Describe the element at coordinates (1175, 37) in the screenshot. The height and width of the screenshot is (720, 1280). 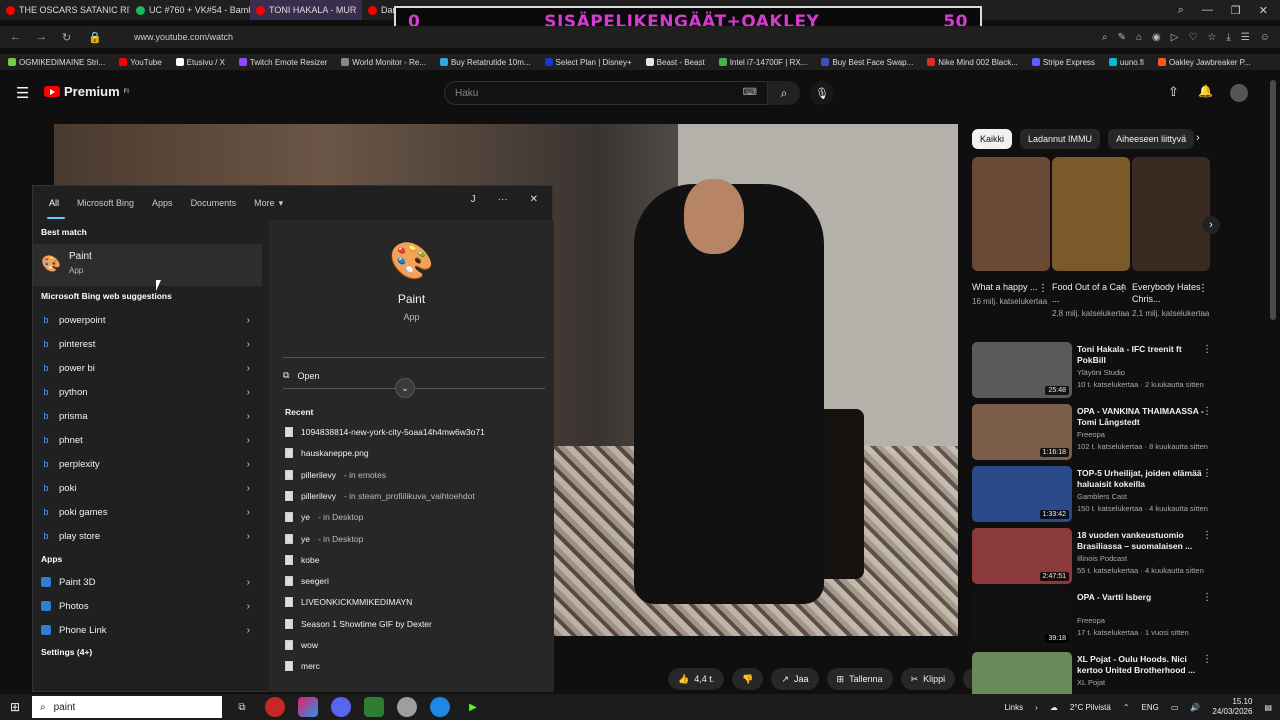
I see `media-icon: ▷` at that location.